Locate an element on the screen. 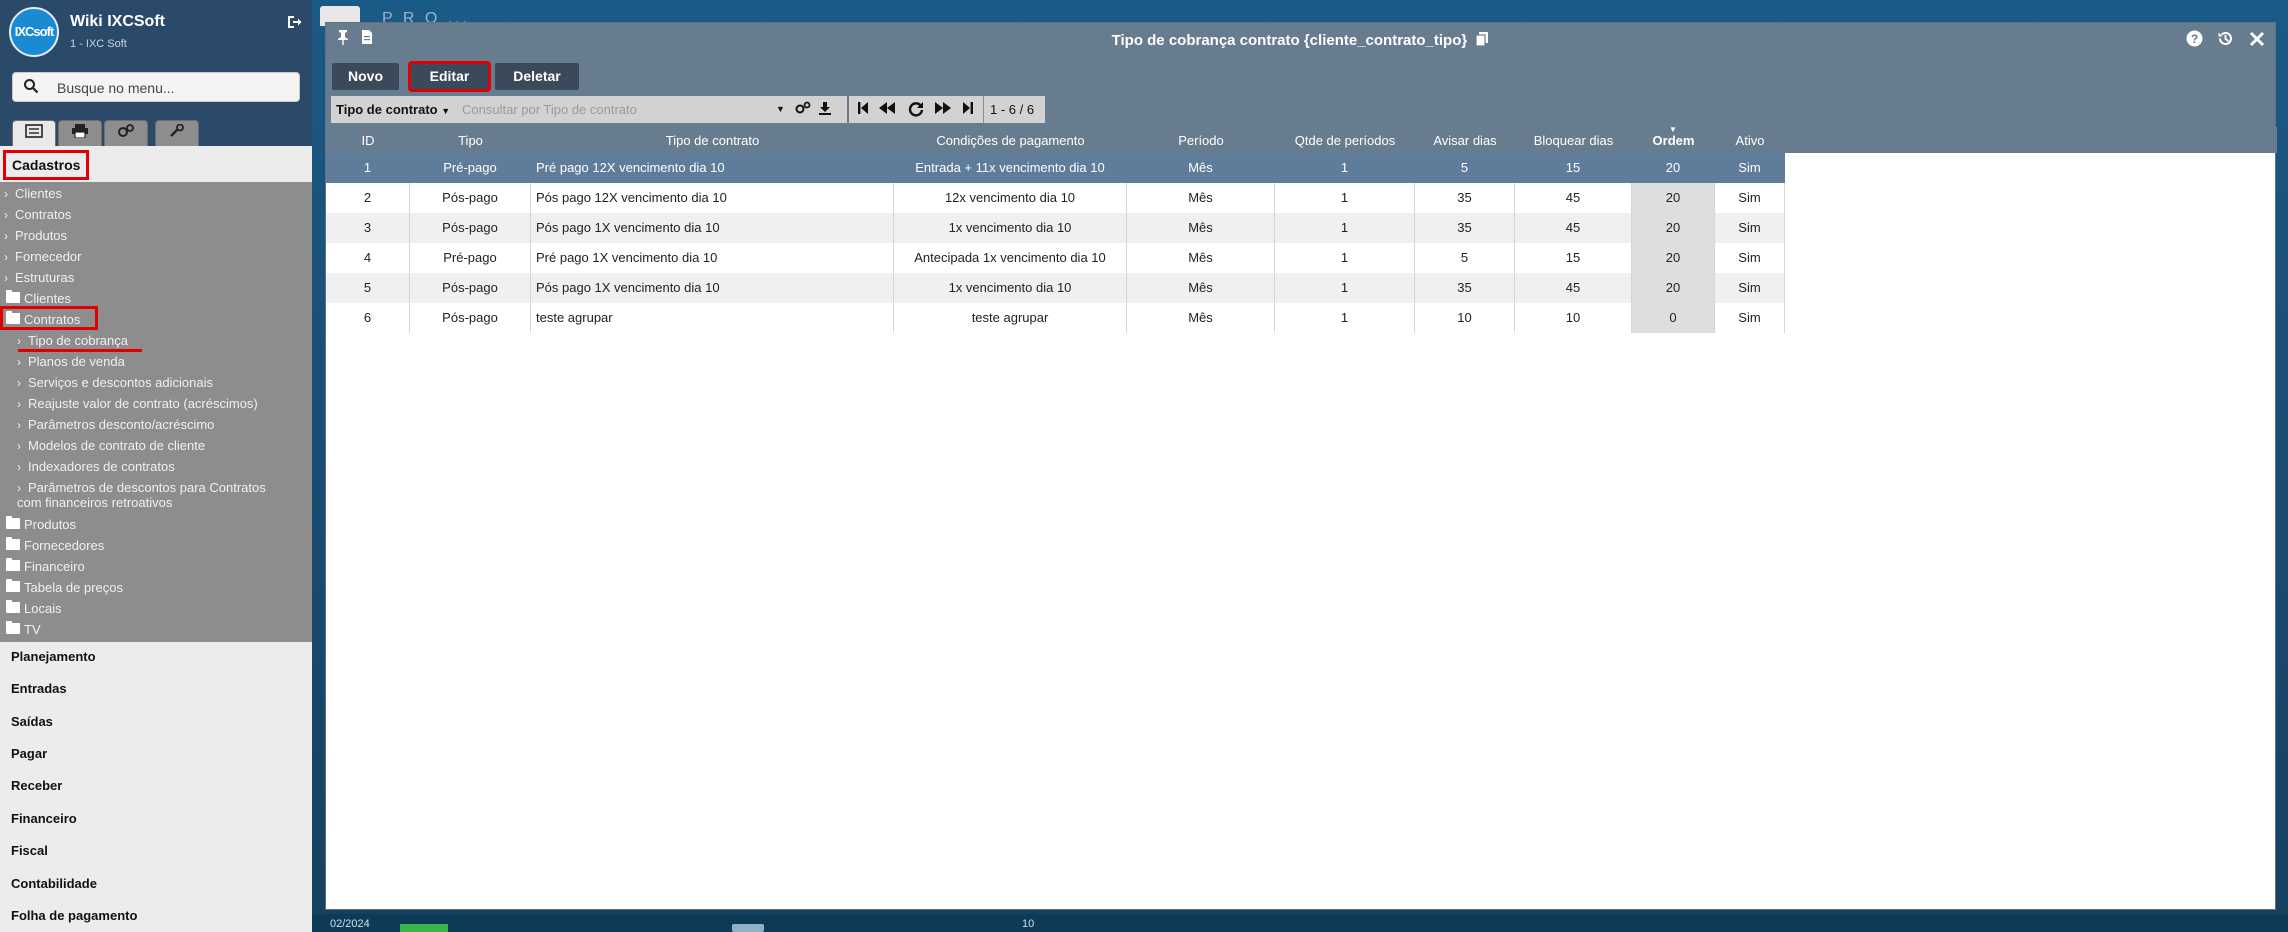 The image size is (2288, 932). folder-clientes: Clientes is located at coordinates (36, 298).